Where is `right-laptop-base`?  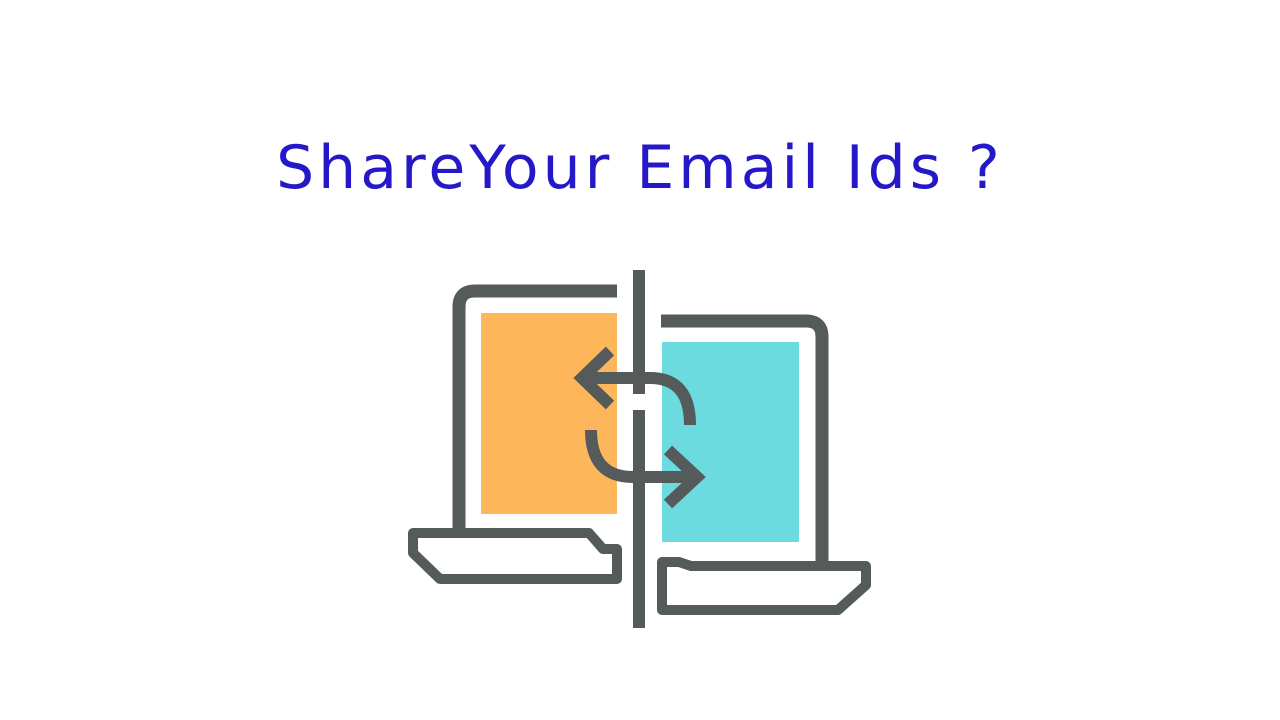
right-laptop-base is located at coordinates (764, 586).